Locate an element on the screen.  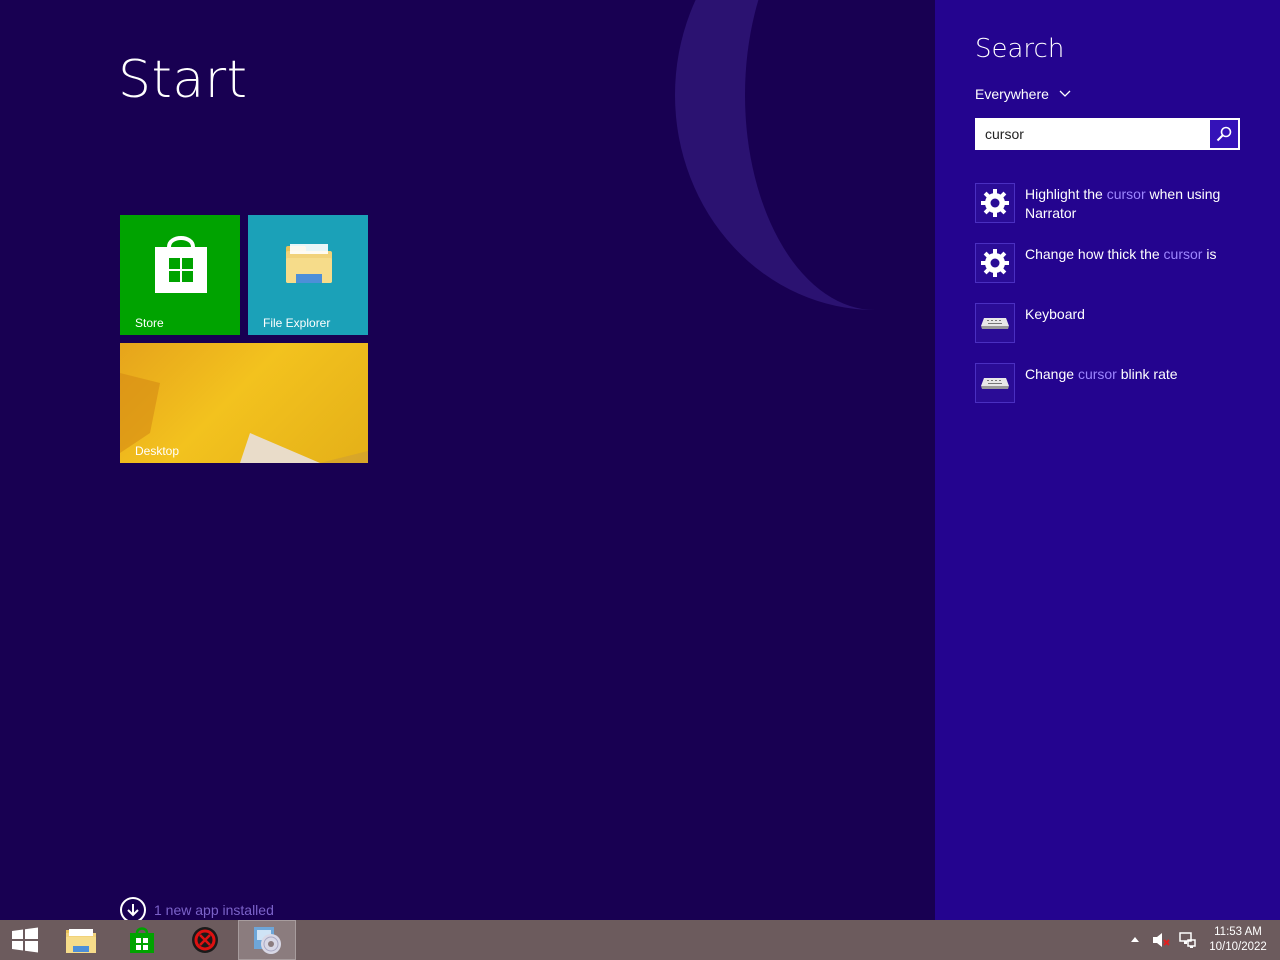
search-result-label: Highlight the cursor when using Narrator is located at coordinates (1135, 204).